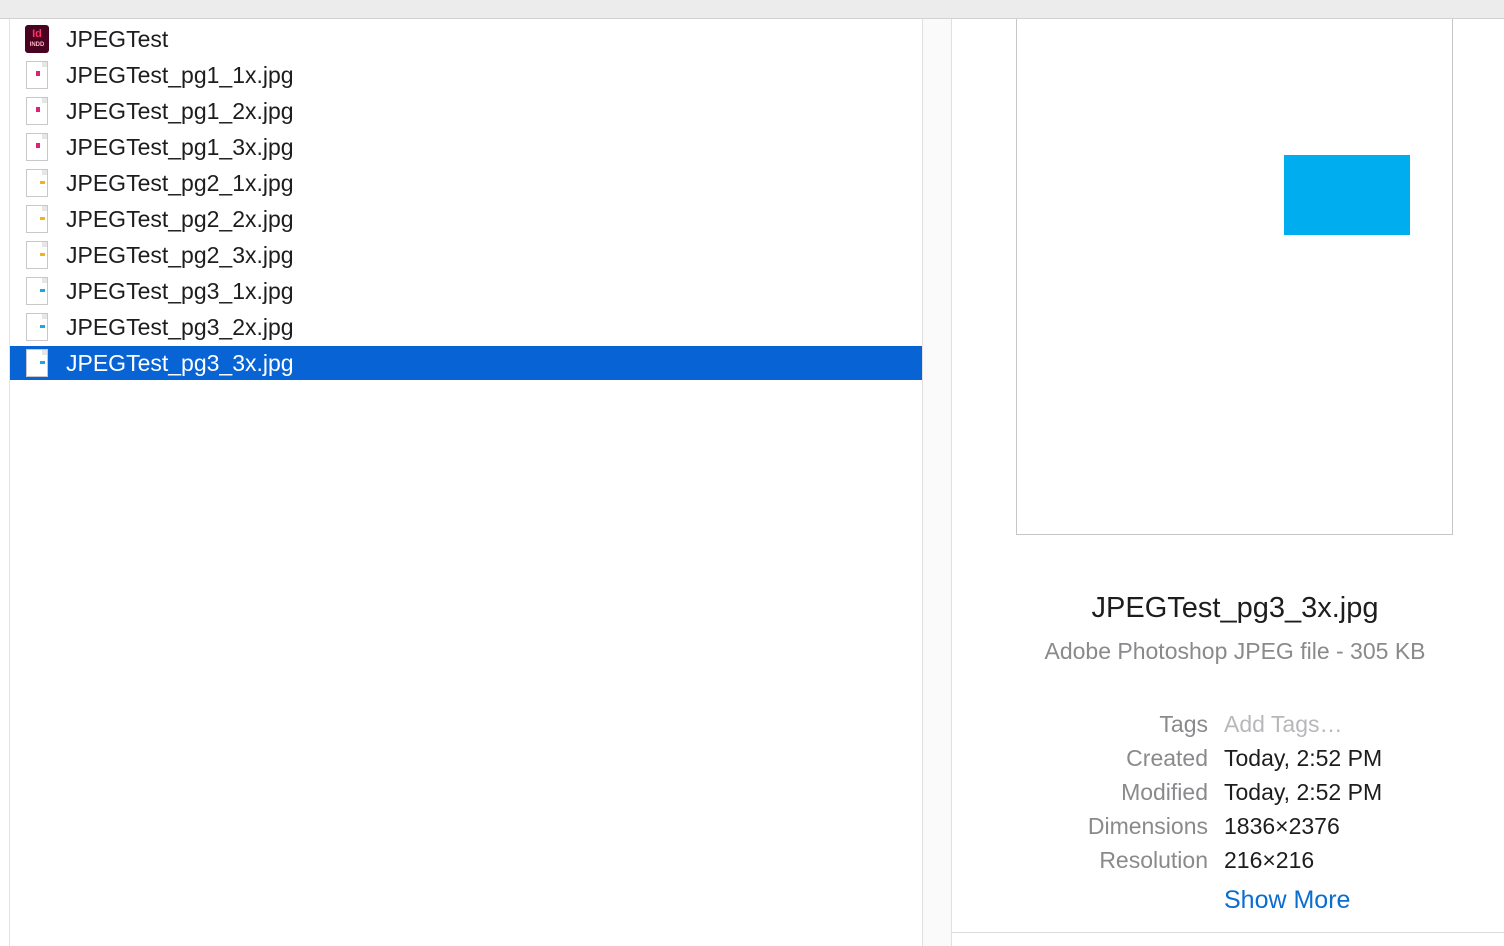 This screenshot has width=1504, height=946. What do you see at coordinates (1167, 758) in the screenshot?
I see `meta-label-created: Created` at bounding box center [1167, 758].